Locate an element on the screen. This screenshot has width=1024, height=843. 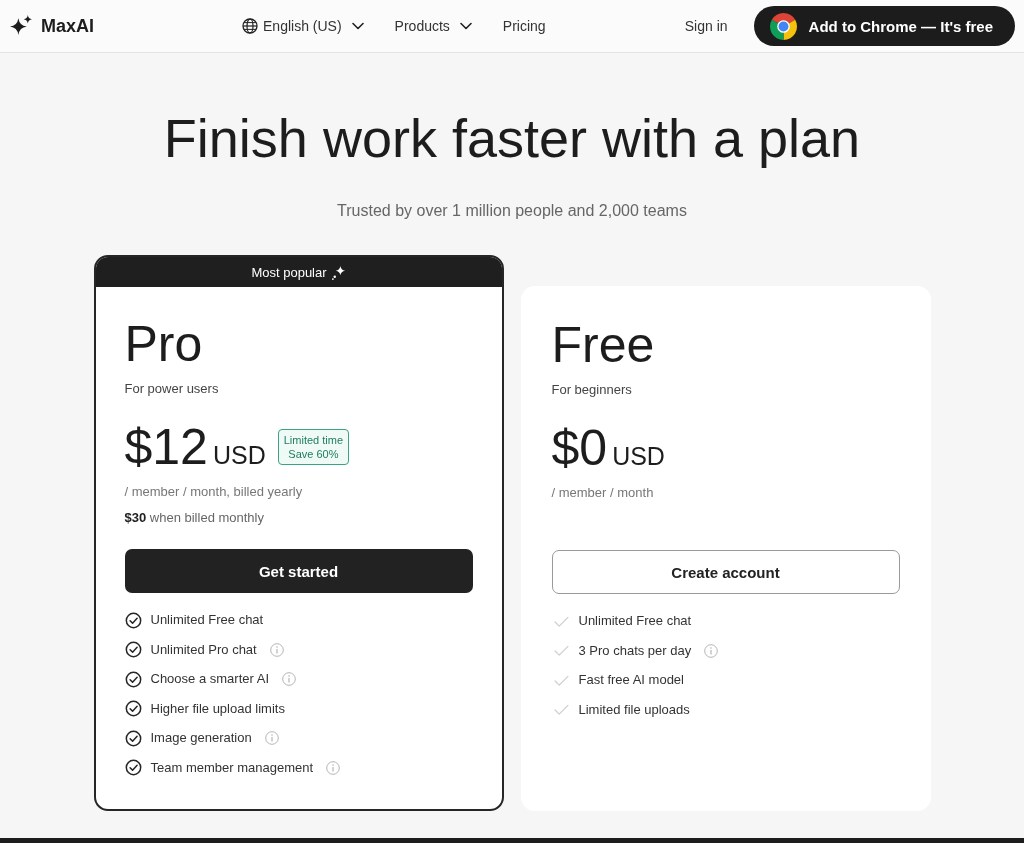
banner-label: Most popular is located at coordinates (289, 272).